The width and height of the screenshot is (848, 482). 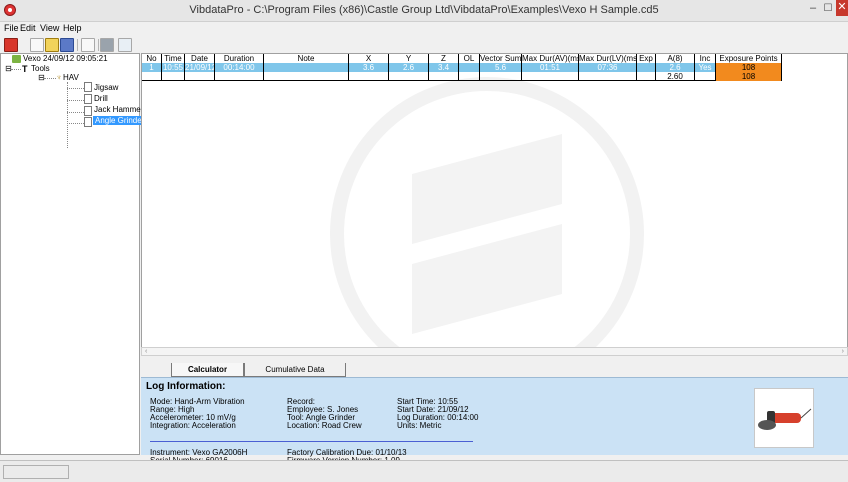 I want to click on divider, so click(x=311, y=441).